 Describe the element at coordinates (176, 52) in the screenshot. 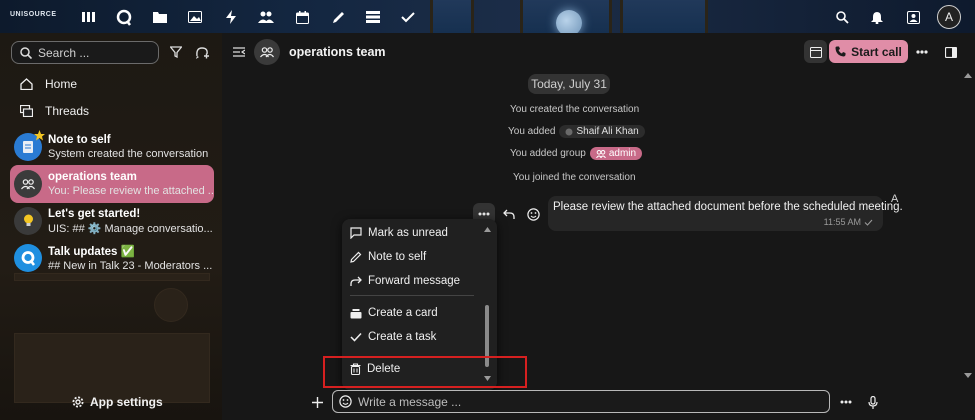

I see `filter-icon` at that location.